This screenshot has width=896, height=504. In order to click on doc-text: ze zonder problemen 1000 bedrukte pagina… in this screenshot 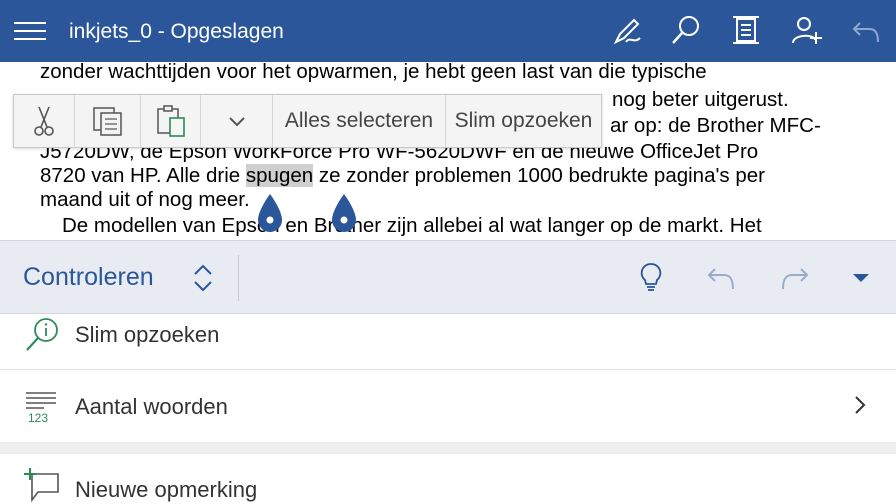, I will do `click(539, 175)`.